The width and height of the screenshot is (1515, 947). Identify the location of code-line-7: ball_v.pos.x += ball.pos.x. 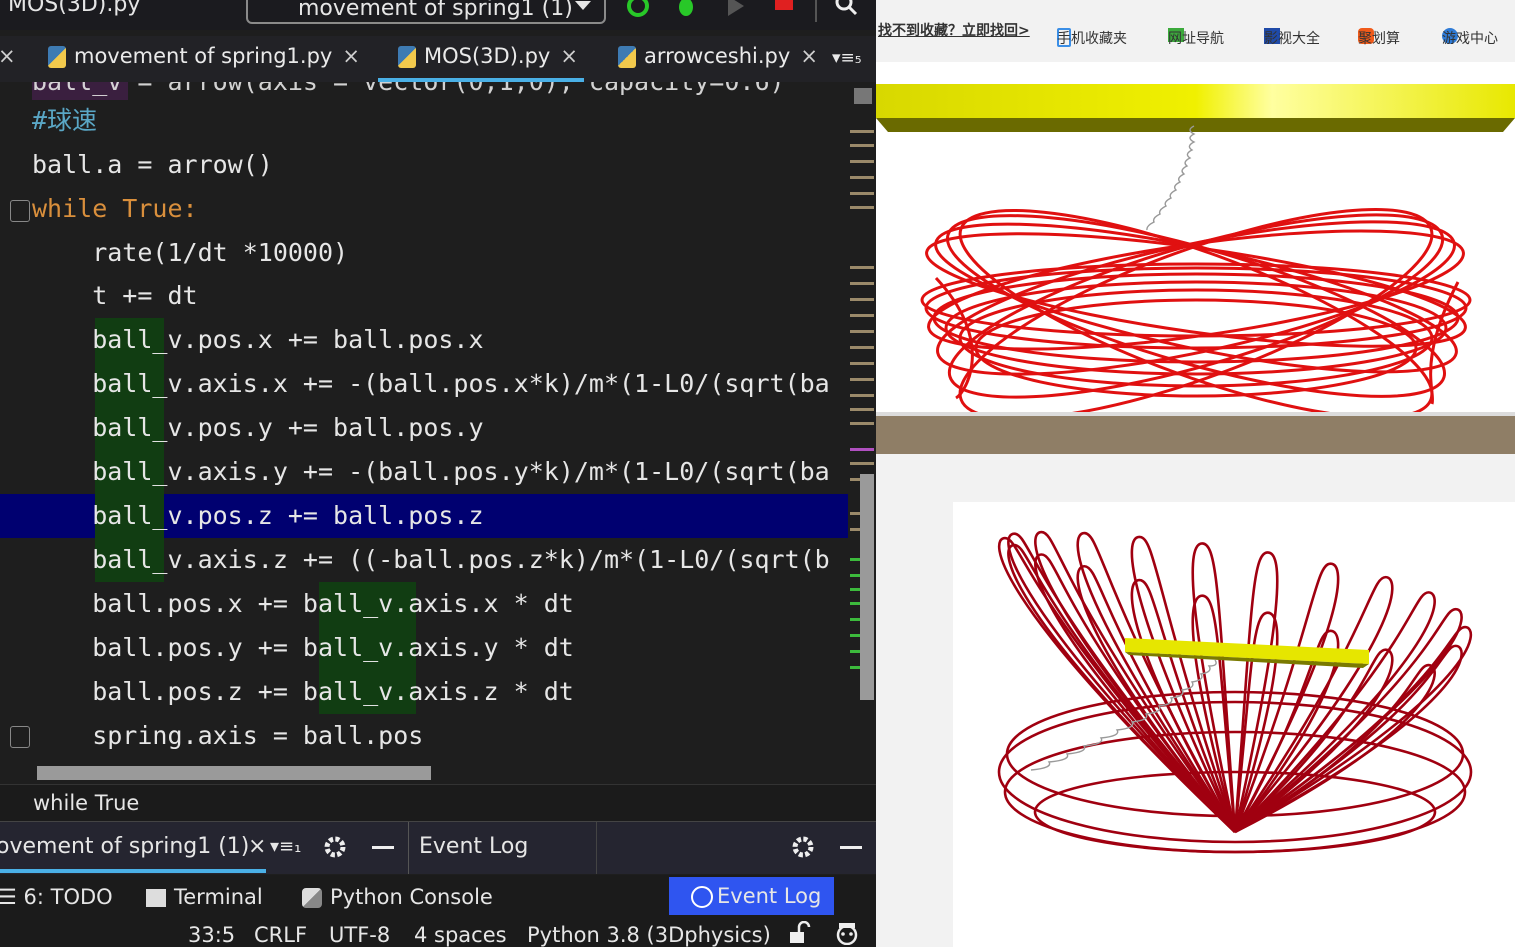
(258, 339).